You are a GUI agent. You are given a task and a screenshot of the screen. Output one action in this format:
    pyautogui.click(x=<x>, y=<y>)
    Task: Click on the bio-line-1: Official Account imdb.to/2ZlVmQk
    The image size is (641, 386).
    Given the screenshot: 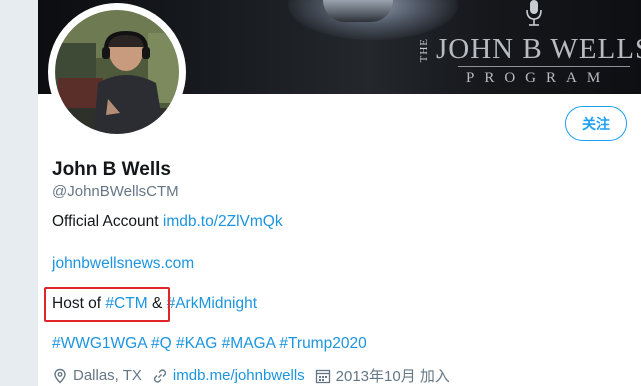 What is the action you would take?
    pyautogui.click(x=167, y=222)
    